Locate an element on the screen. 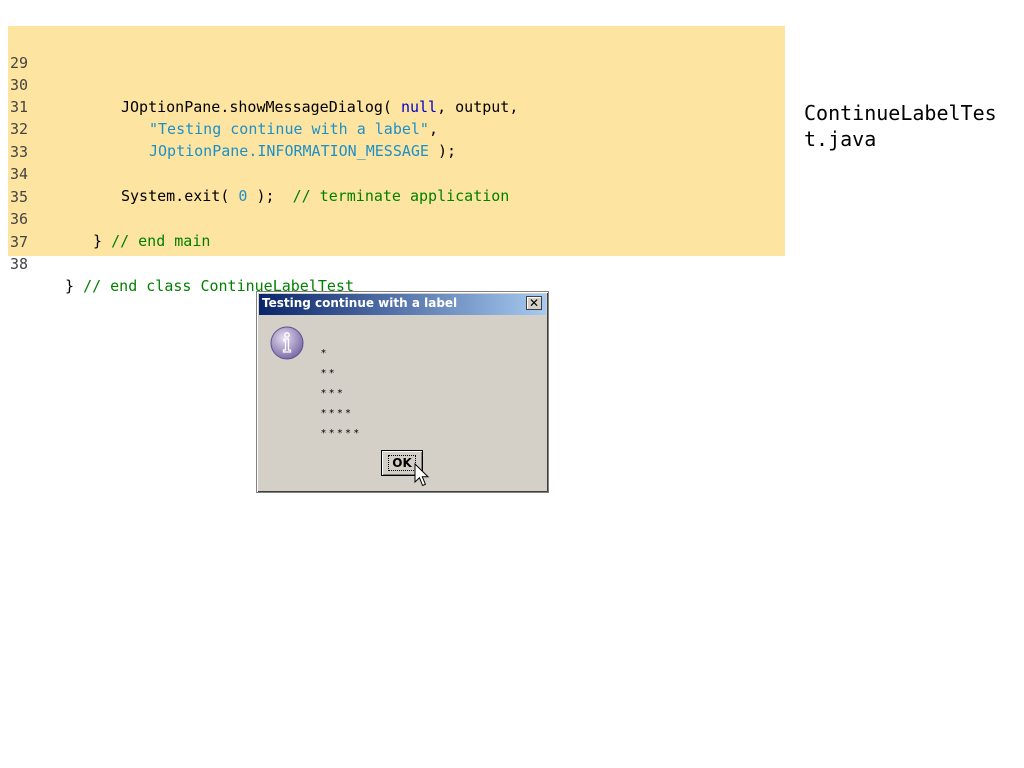 The width and height of the screenshot is (1024, 768). code-line-36: 36 } // end main is located at coordinates (109, 218).